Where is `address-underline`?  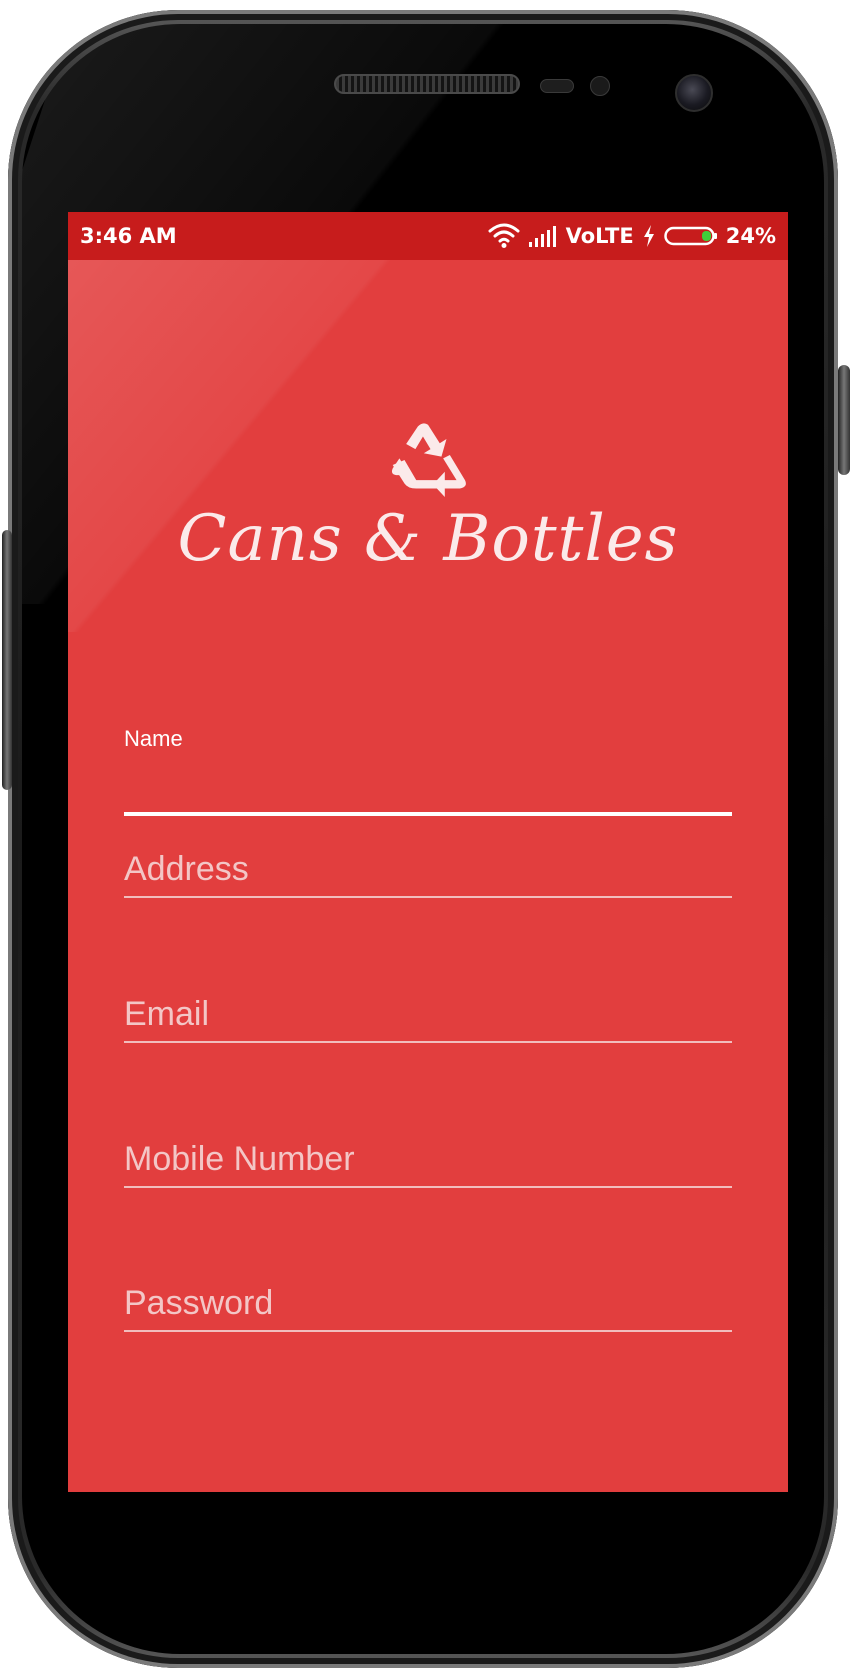
address-underline is located at coordinates (428, 897).